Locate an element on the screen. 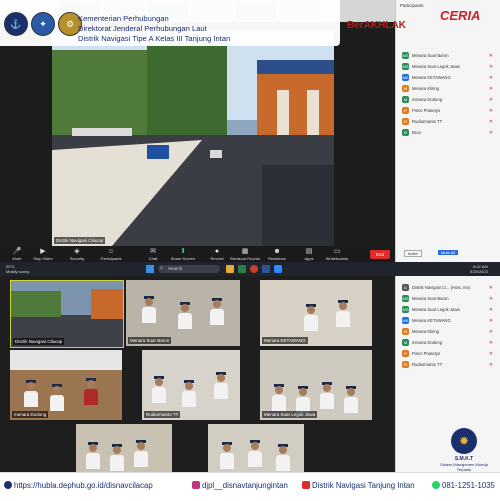 This screenshot has width=500, height=501. tile-label: Distrik Navigasi Cilacap is located at coordinates (39, 341).